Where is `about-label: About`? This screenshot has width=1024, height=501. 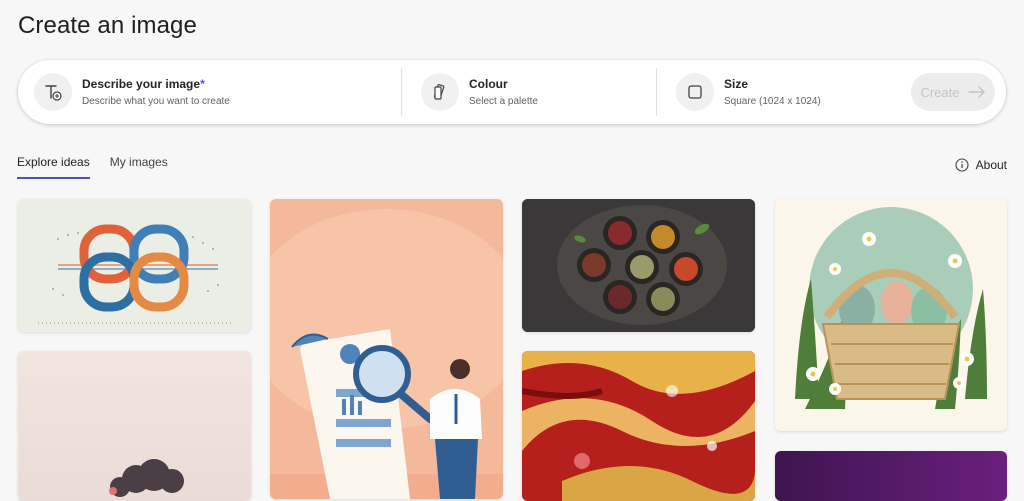 about-label: About is located at coordinates (991, 165).